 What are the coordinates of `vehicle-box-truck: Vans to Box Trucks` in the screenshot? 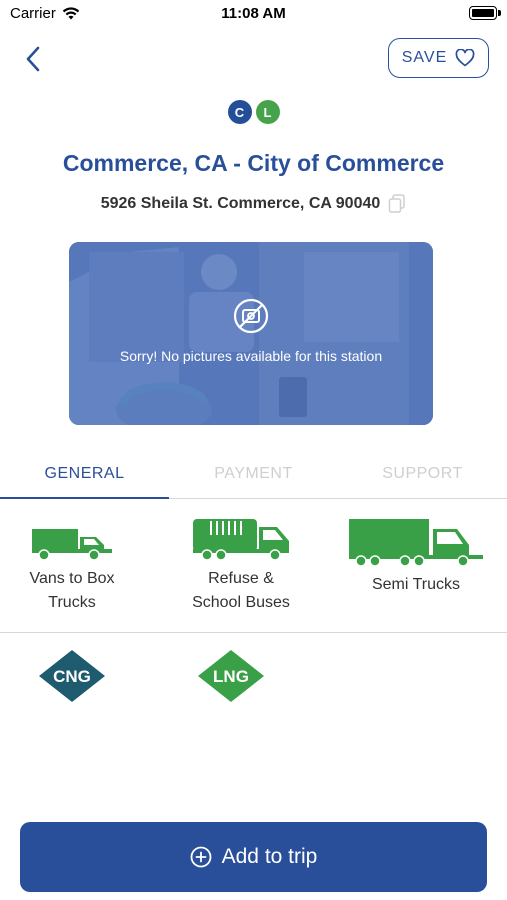 It's located at (72, 570).